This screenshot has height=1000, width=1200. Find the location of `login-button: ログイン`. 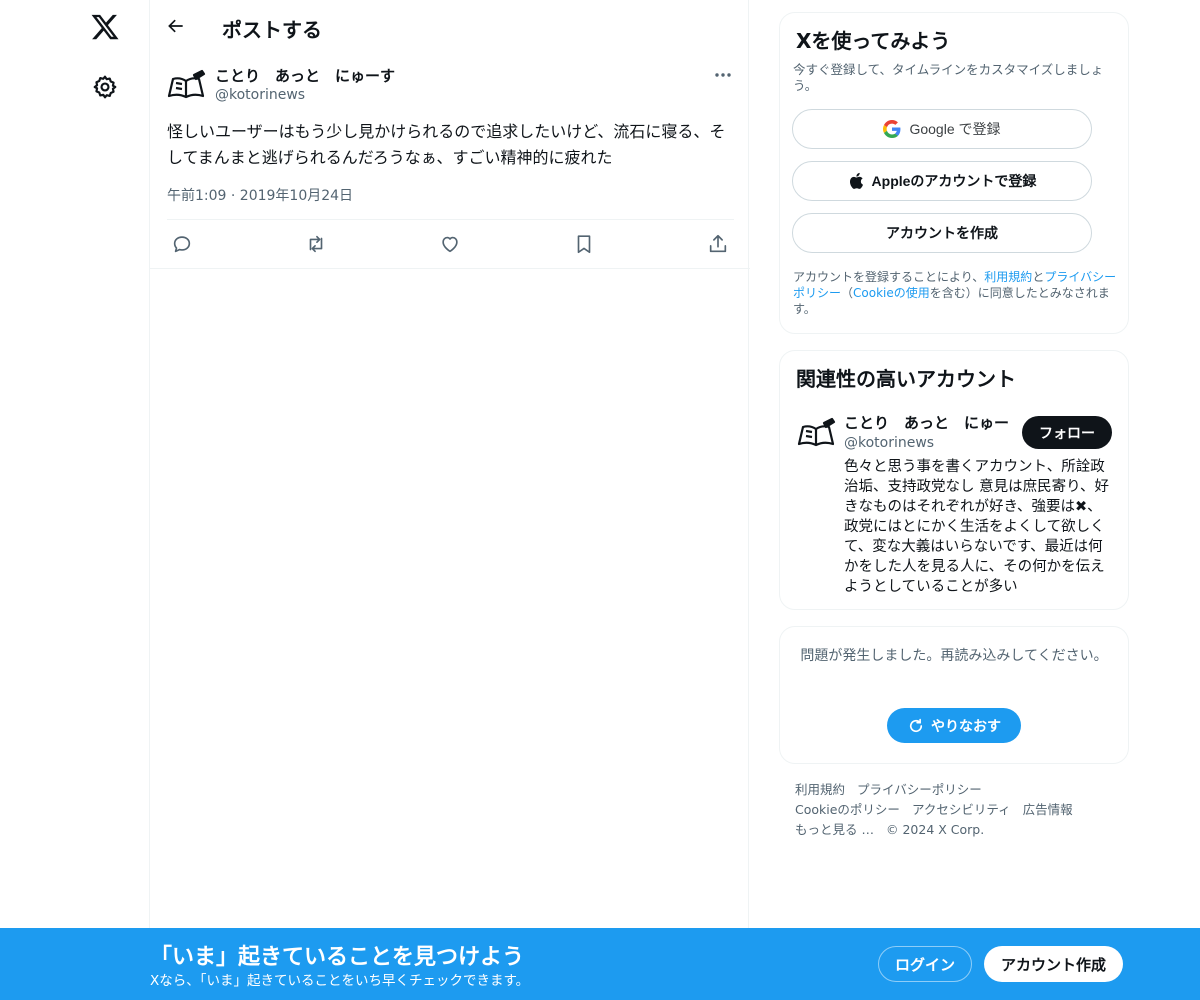

login-button: ログイン is located at coordinates (925, 964).